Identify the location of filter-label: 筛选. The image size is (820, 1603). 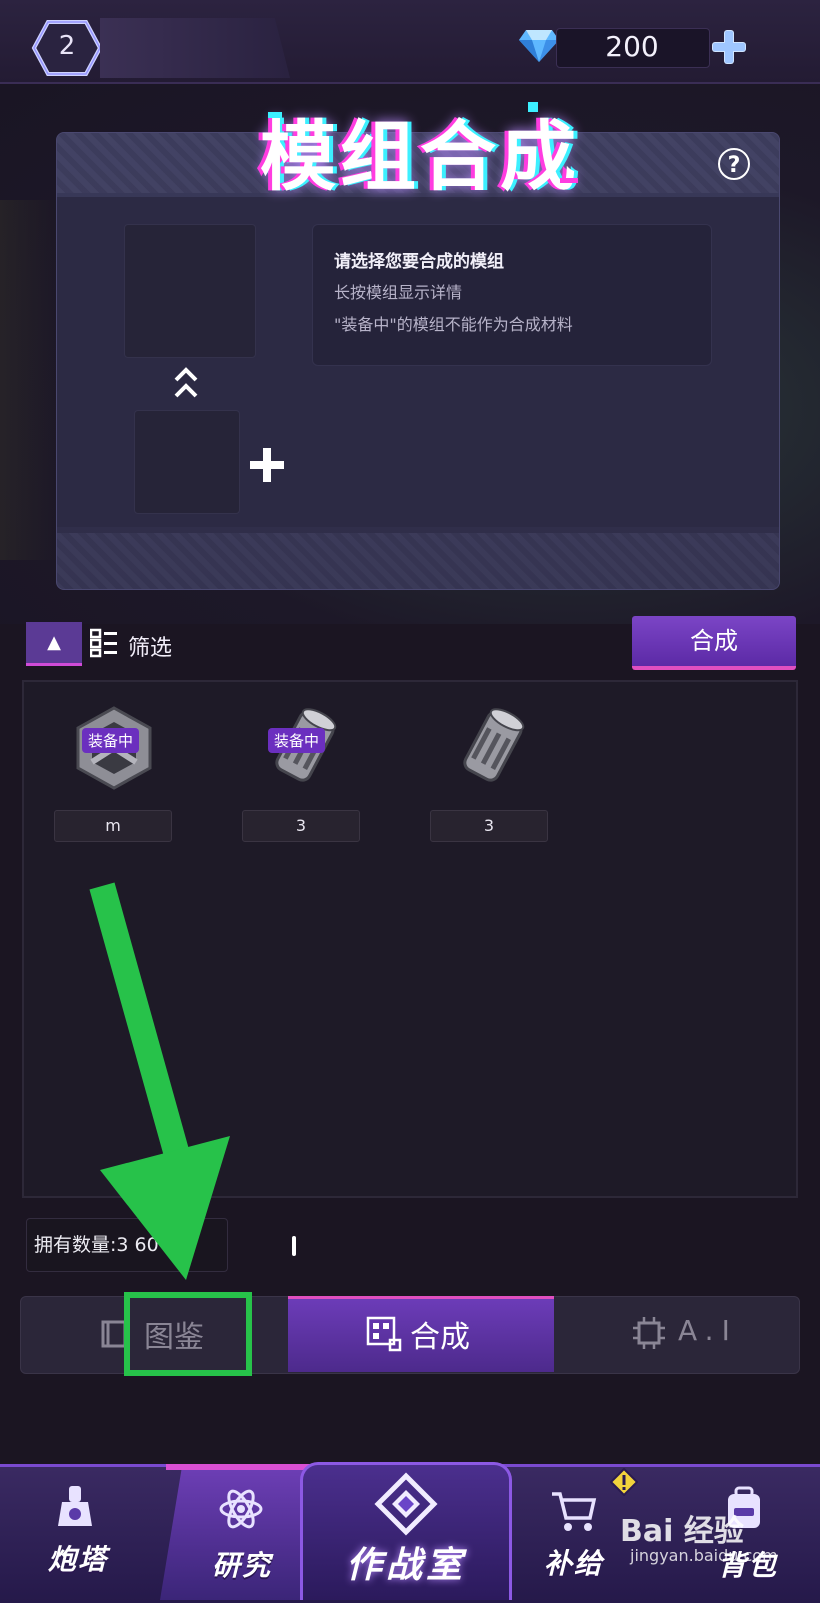
(150, 646).